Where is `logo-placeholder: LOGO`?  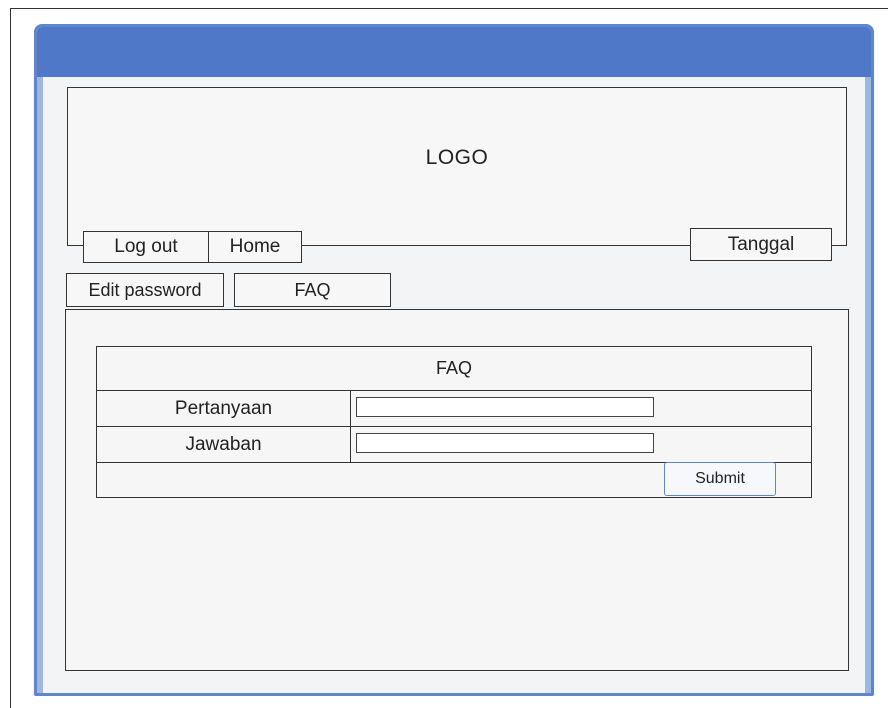 logo-placeholder: LOGO is located at coordinates (457, 157).